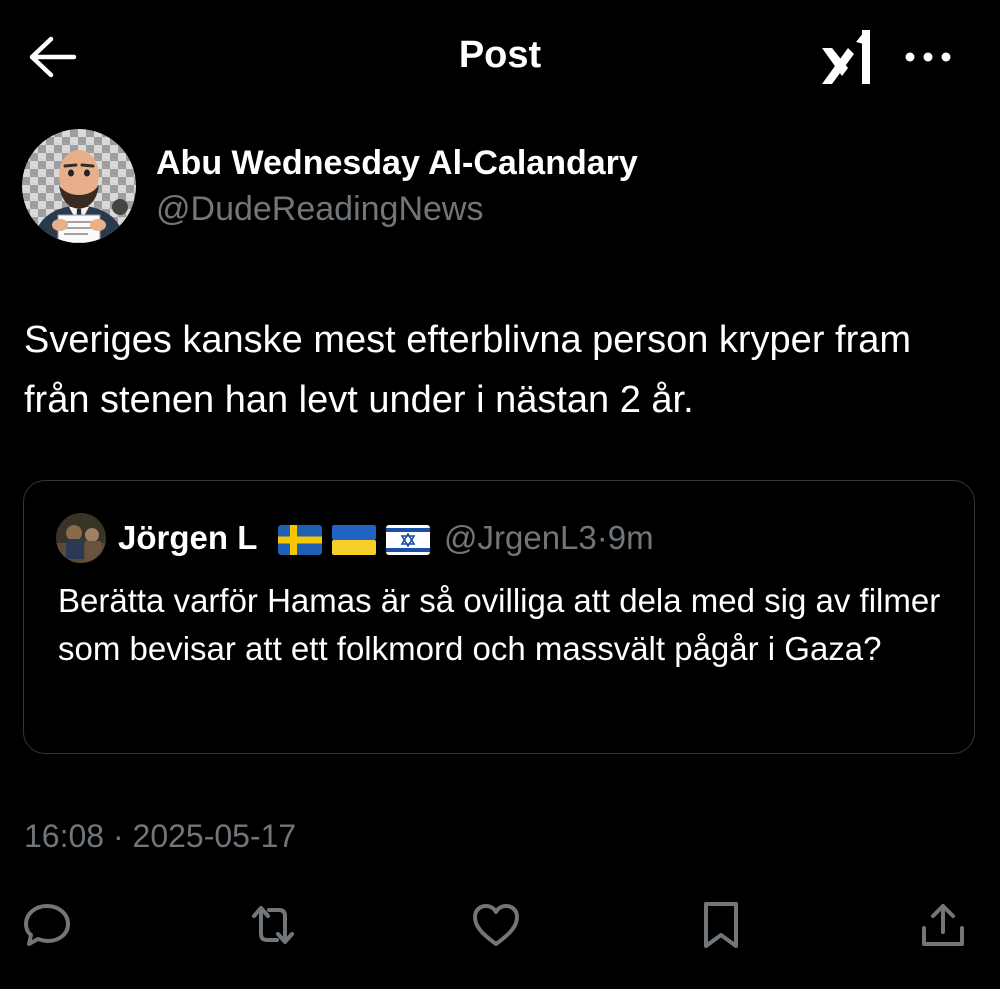 This screenshot has height=989, width=1000. Describe the element at coordinates (79, 186) in the screenshot. I see `author-avatar` at that location.